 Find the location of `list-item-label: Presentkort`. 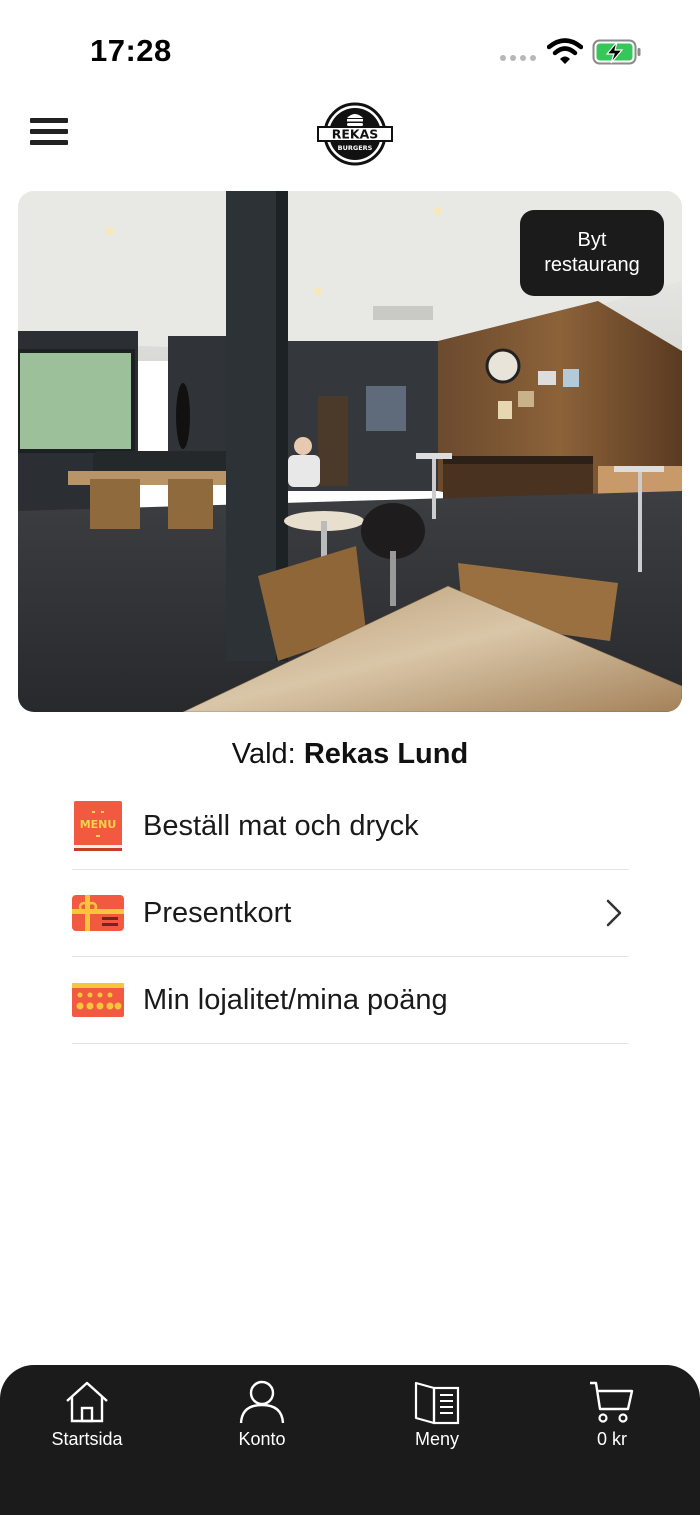

list-item-label: Presentkort is located at coordinates (217, 912).